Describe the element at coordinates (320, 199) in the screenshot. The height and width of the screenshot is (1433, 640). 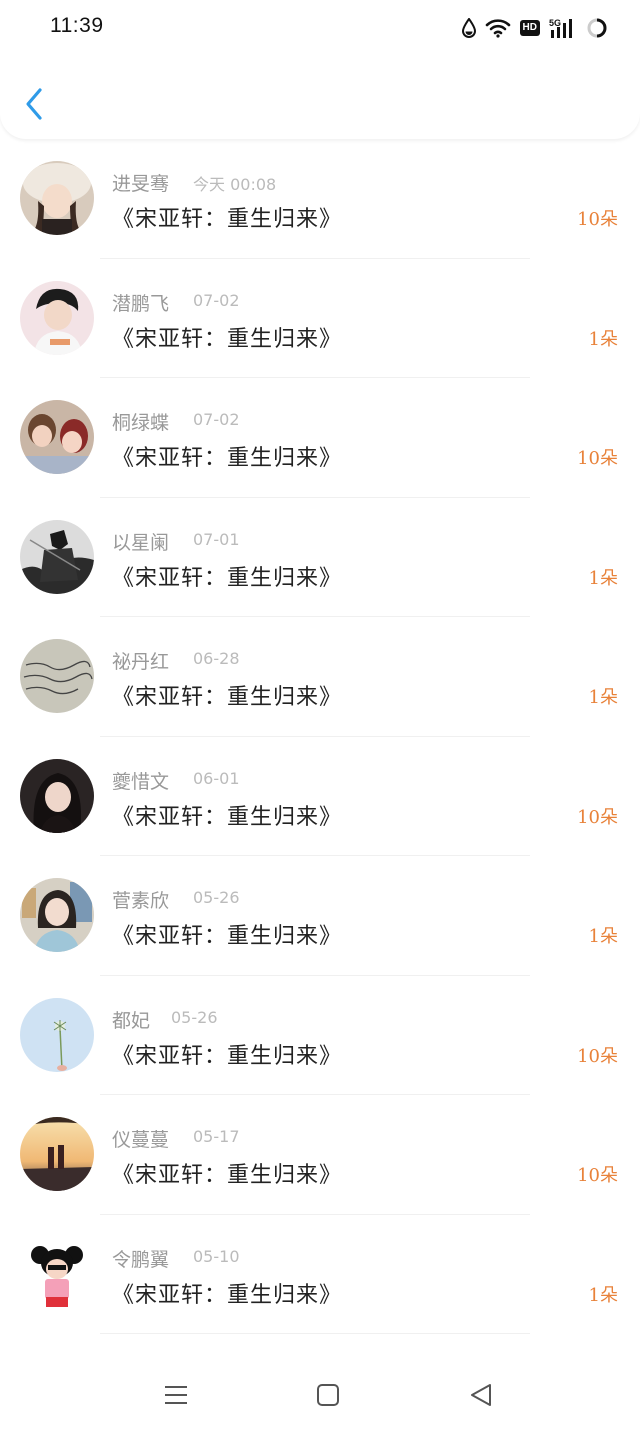
I see `list-item: 进旻骞 今天 00:08 《宋亚轩：重生归来》 10朵` at that location.